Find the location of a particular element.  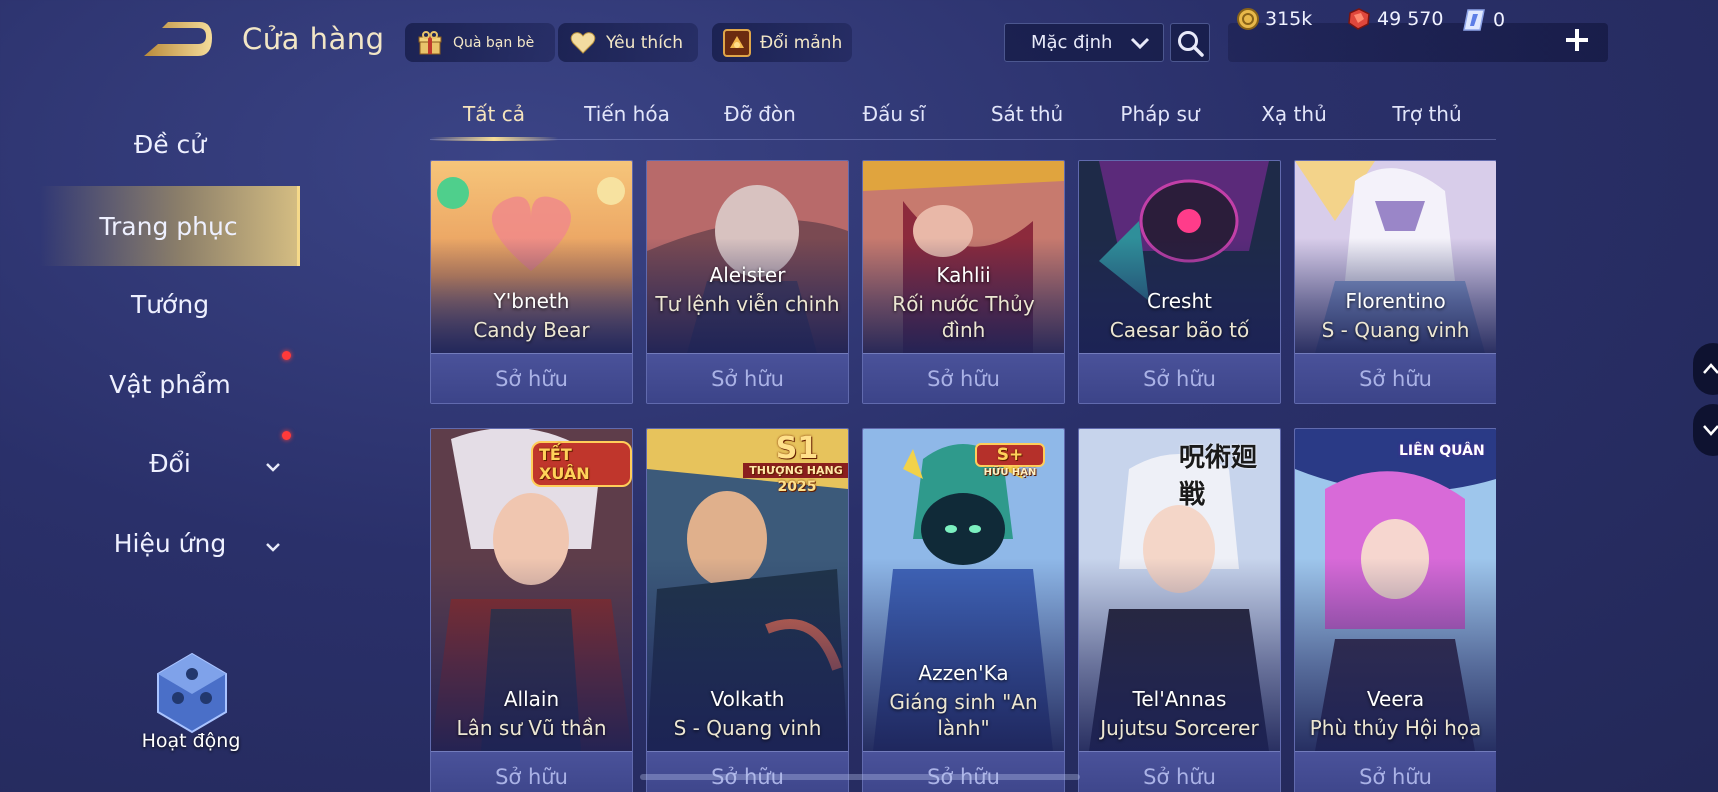

activity-button: Hoạt động is located at coordinates (191, 705).